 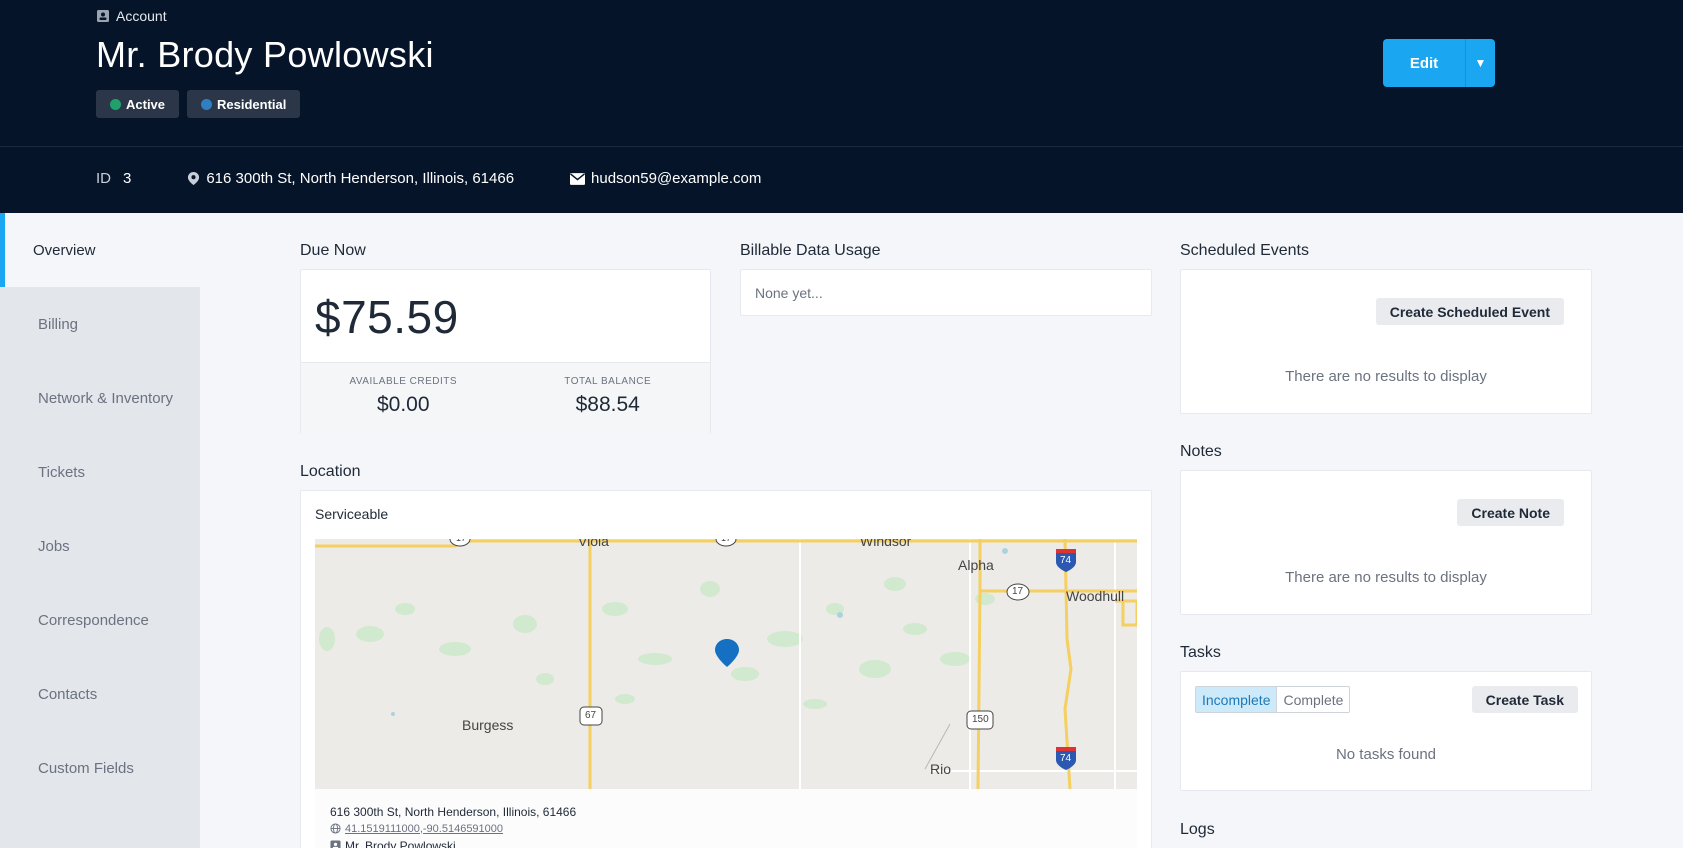 What do you see at coordinates (265, 54) in the screenshot?
I see `page-title: Mr. Brody Powlowski` at bounding box center [265, 54].